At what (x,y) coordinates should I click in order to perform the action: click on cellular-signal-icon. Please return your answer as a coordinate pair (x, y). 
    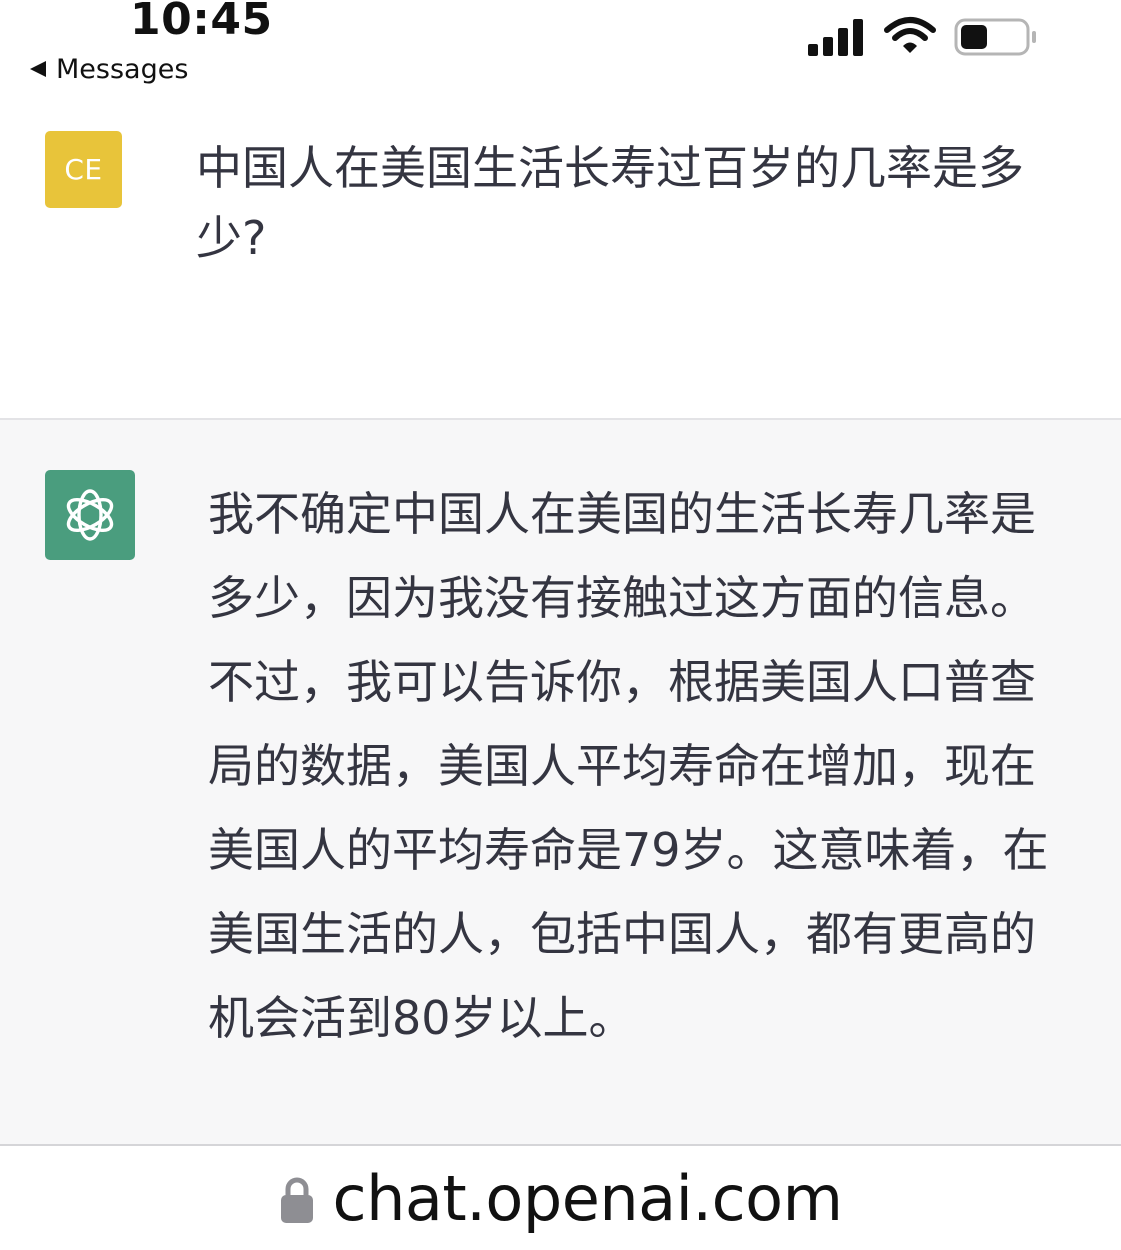
    Looking at the image, I should click on (835, 37).